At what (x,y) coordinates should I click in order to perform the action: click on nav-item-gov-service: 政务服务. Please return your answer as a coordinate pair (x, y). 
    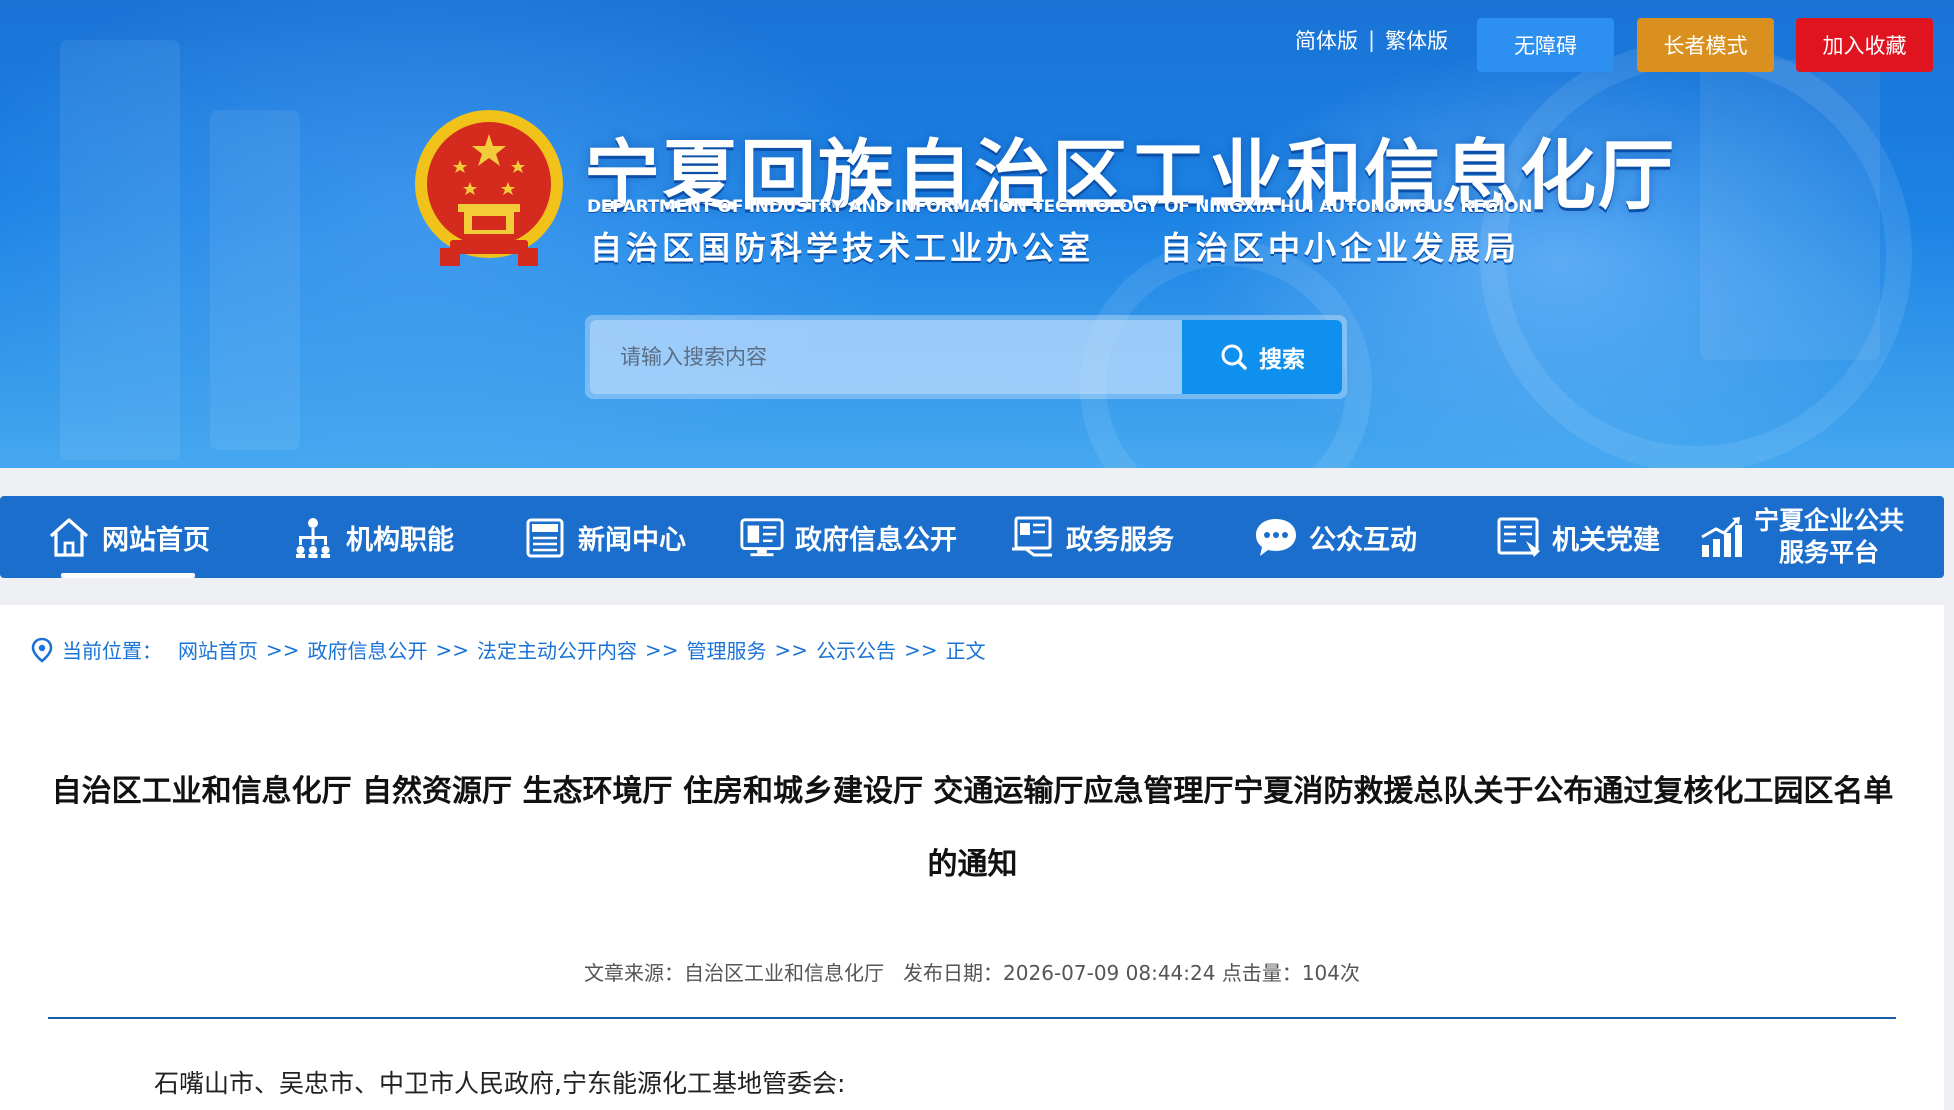
    Looking at the image, I should click on (1092, 537).